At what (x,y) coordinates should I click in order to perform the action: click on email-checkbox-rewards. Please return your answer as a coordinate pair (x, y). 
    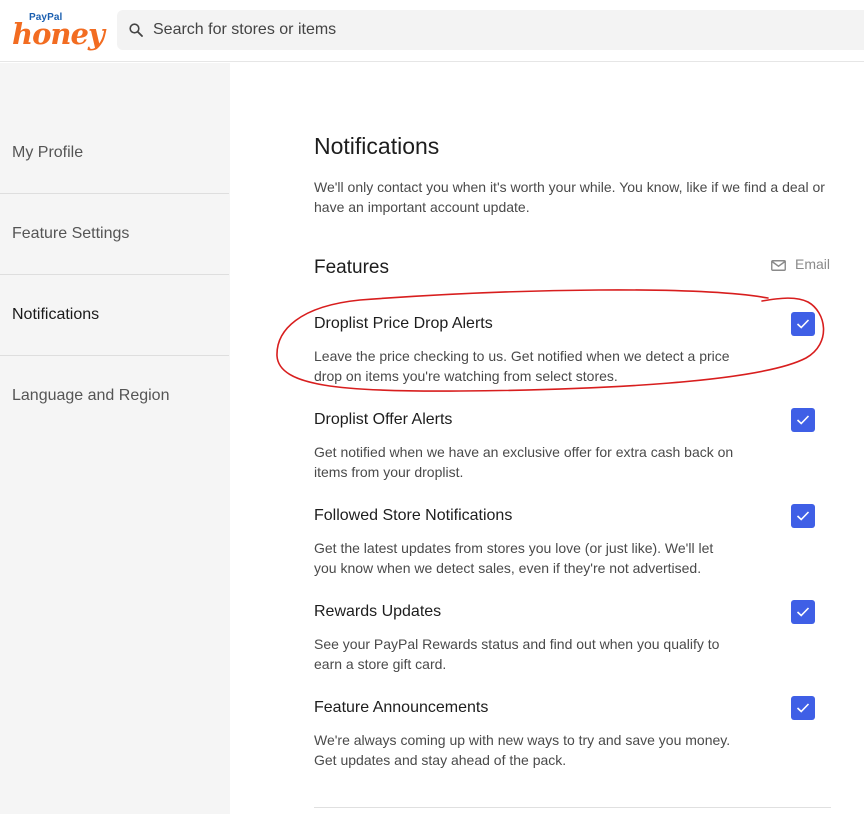
    Looking at the image, I should click on (803, 612).